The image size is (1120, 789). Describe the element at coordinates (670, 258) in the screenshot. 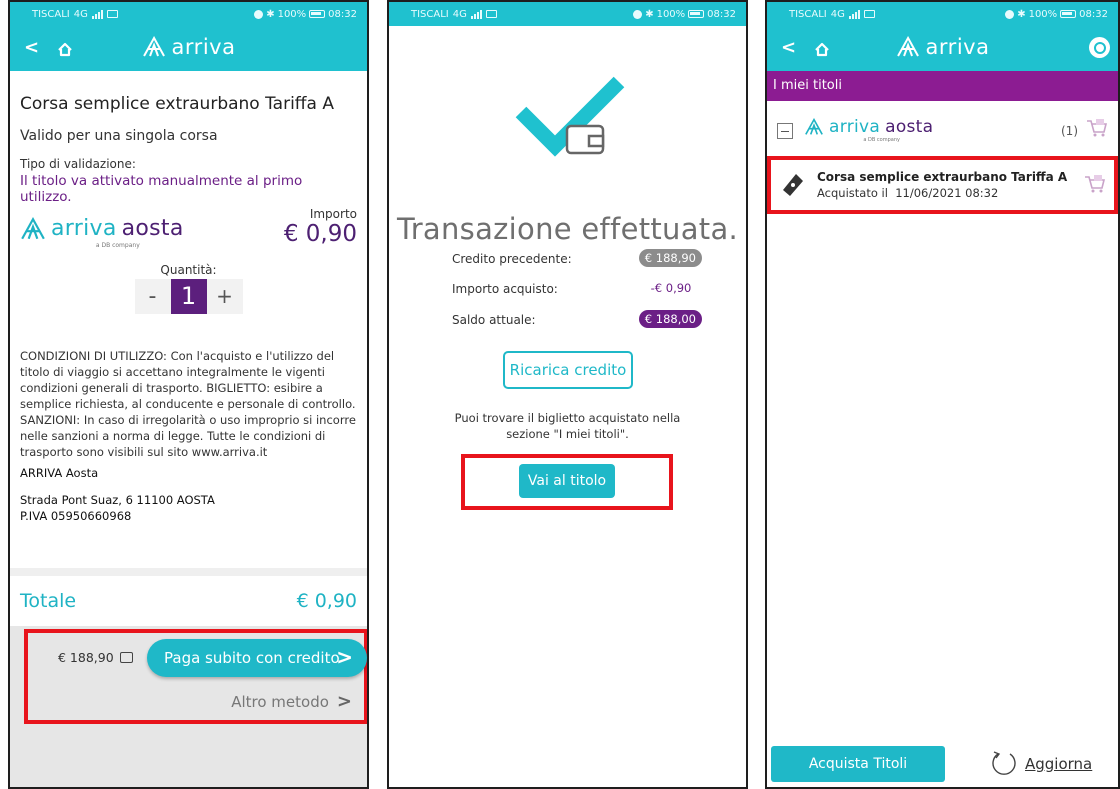

I see `previous-credit-value: € 188,90` at that location.